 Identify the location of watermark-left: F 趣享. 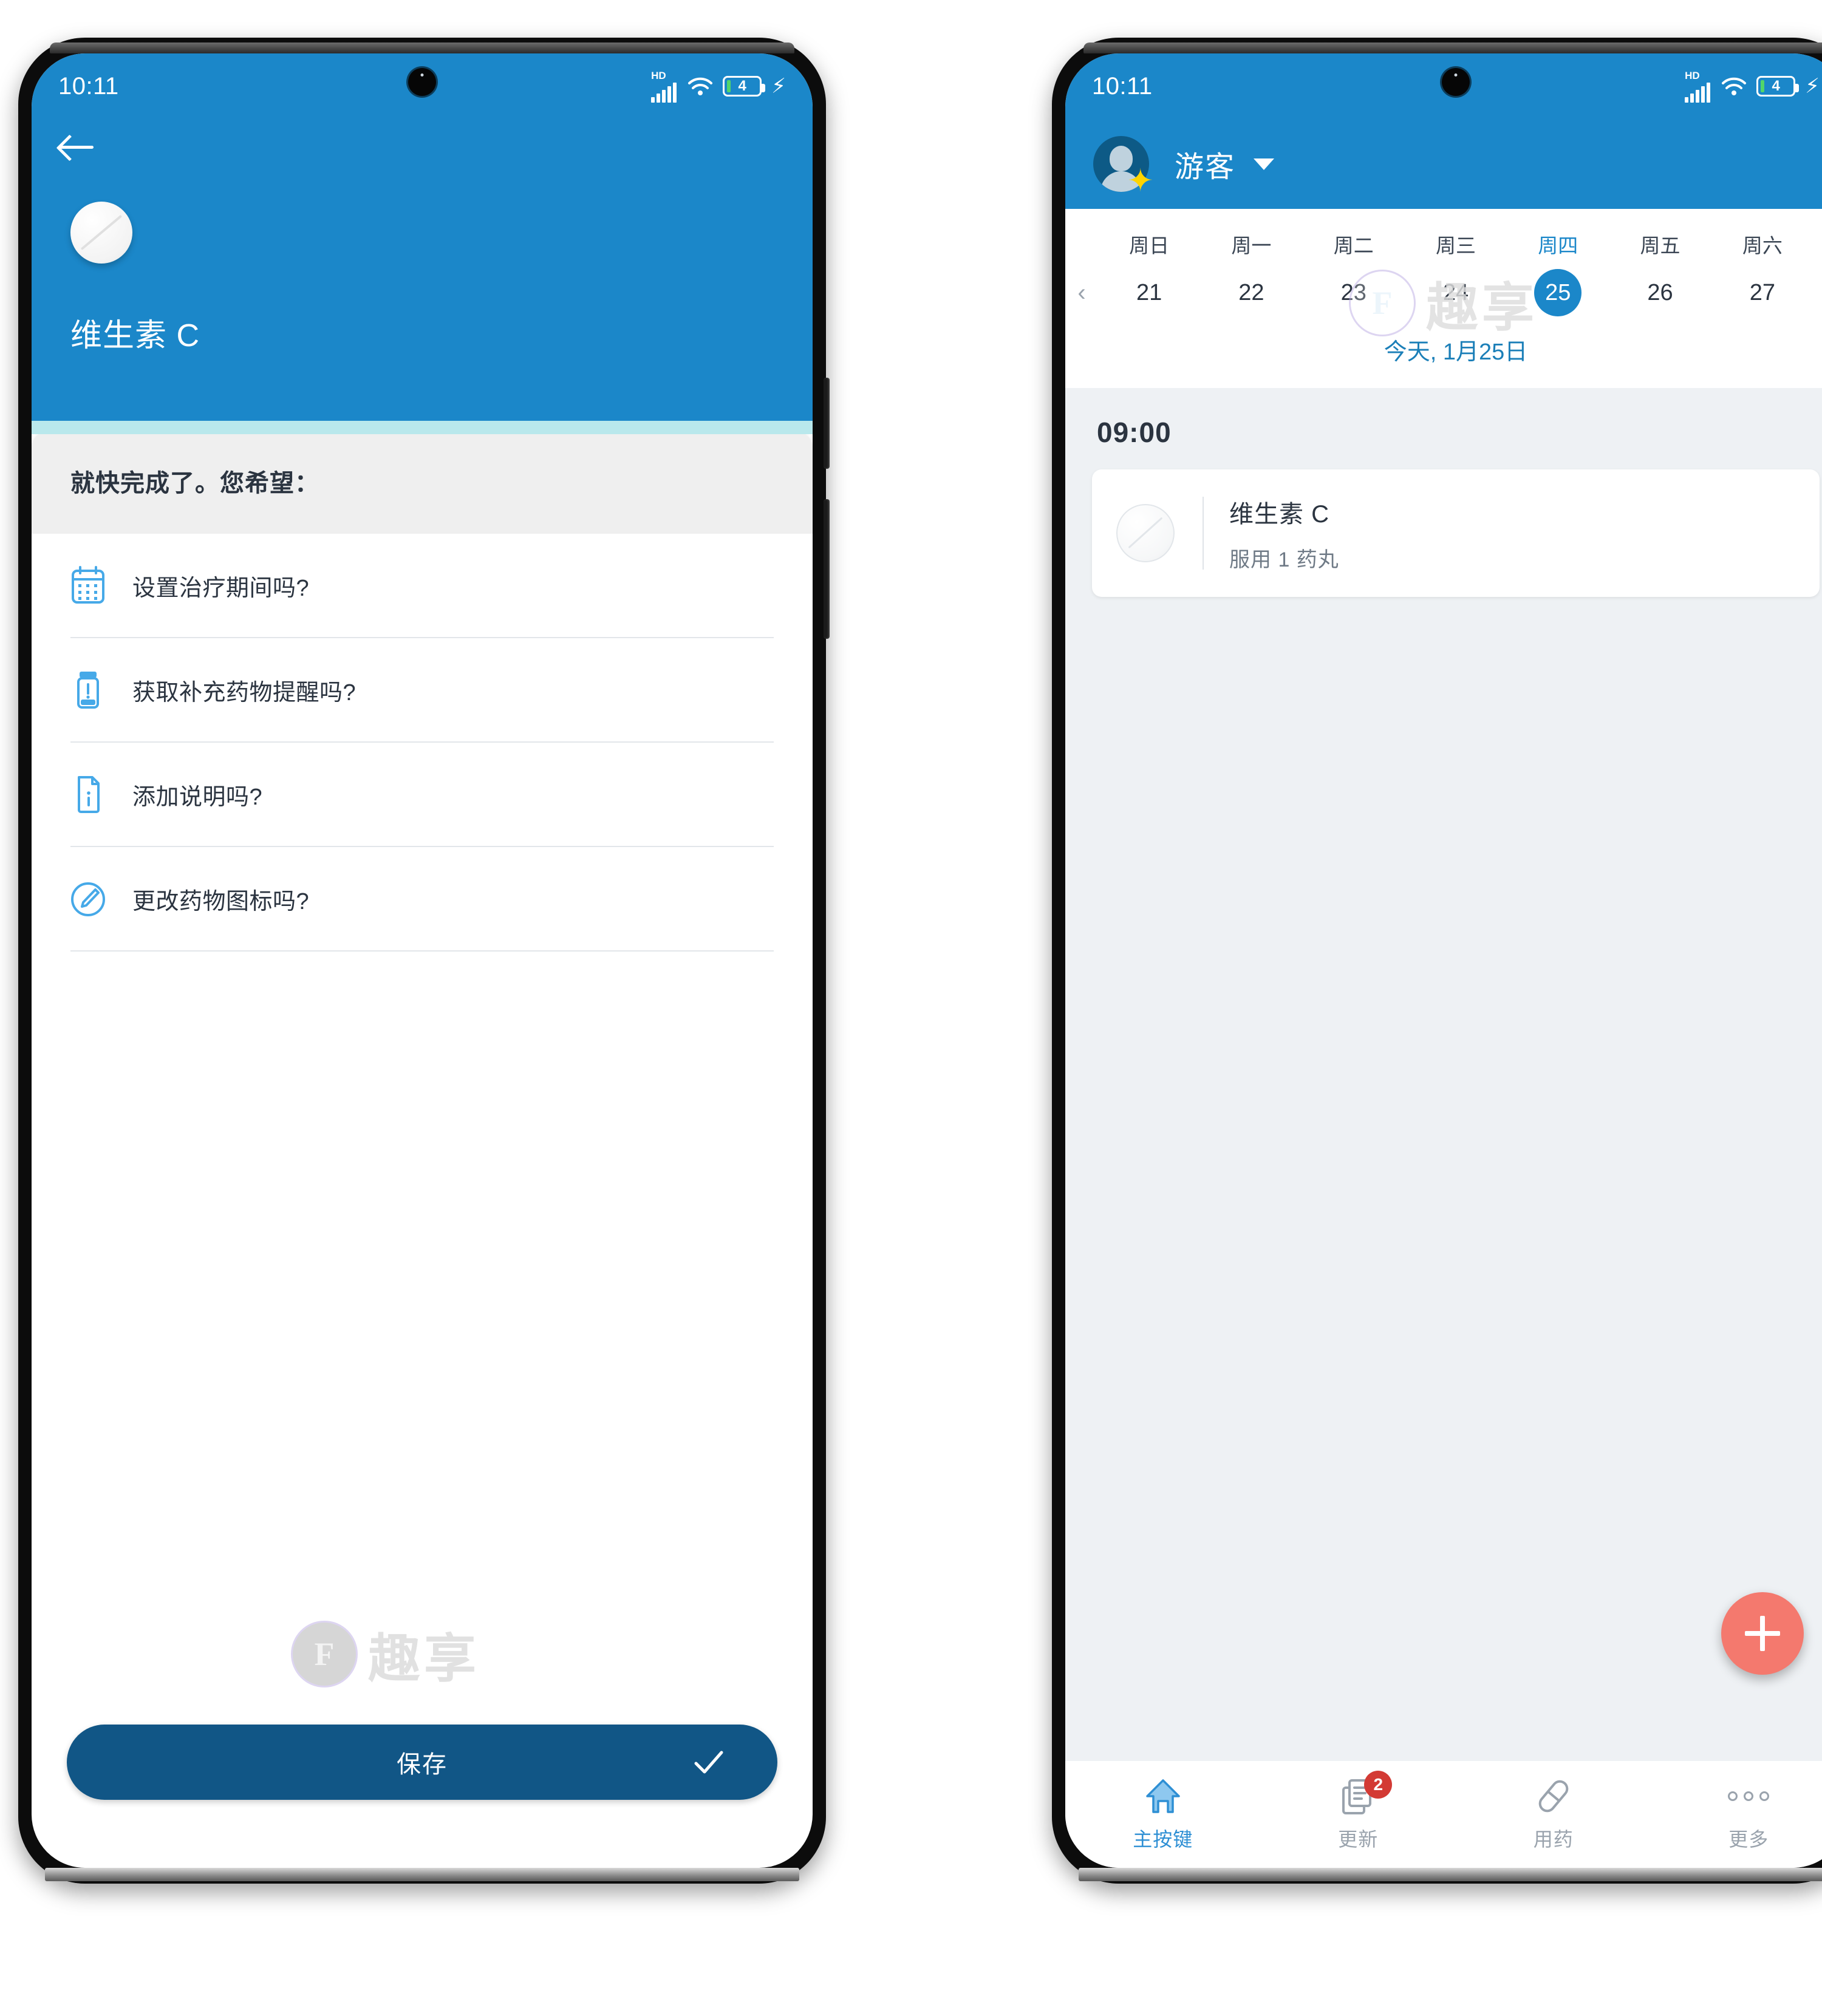
(386, 1654).